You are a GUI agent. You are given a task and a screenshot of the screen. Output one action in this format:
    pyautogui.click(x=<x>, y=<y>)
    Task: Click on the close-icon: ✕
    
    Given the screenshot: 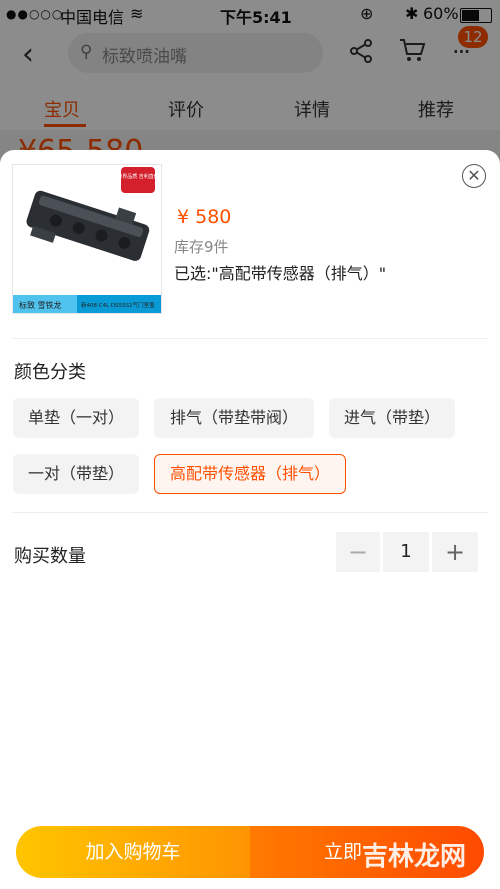 What is the action you would take?
    pyautogui.click(x=474, y=176)
    